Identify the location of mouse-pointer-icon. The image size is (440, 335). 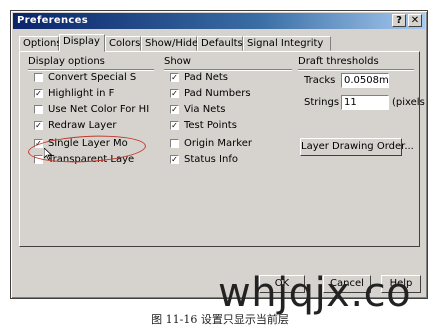
(48, 154).